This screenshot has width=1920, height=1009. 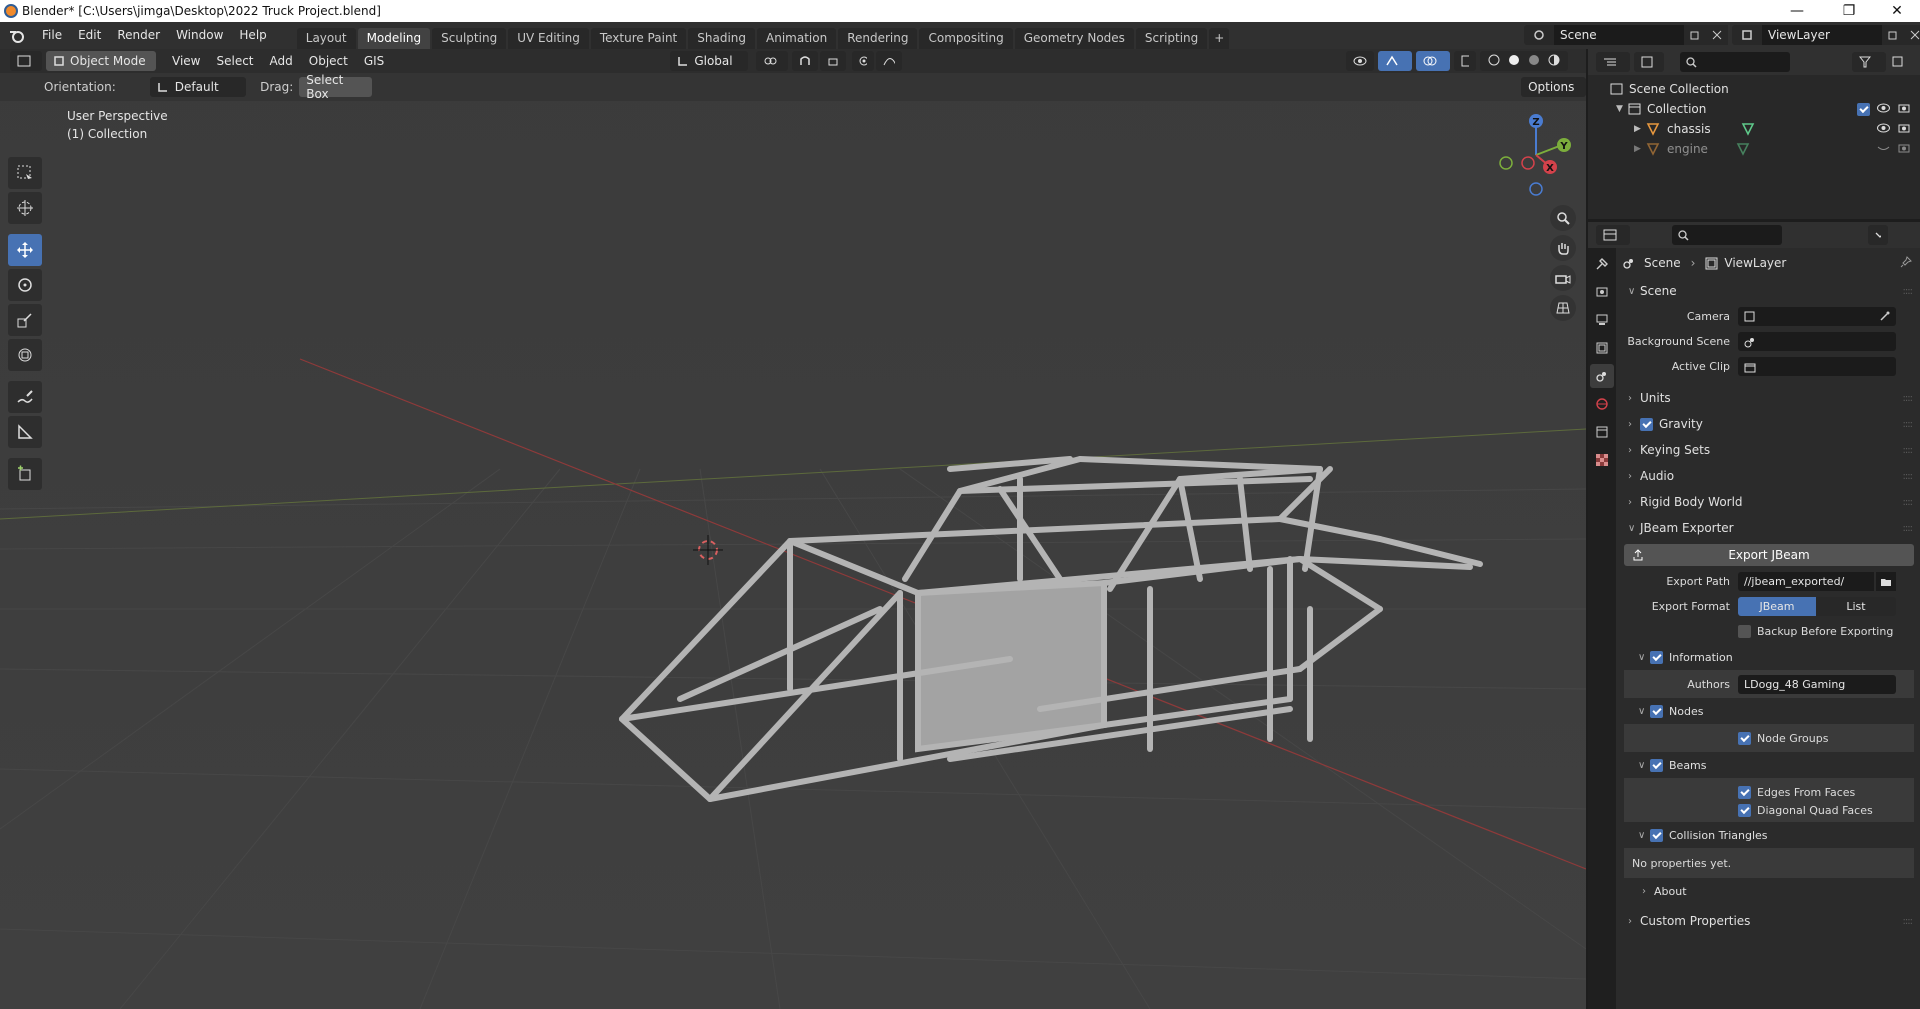 I want to click on render-tab-icon, so click(x=1602, y=292).